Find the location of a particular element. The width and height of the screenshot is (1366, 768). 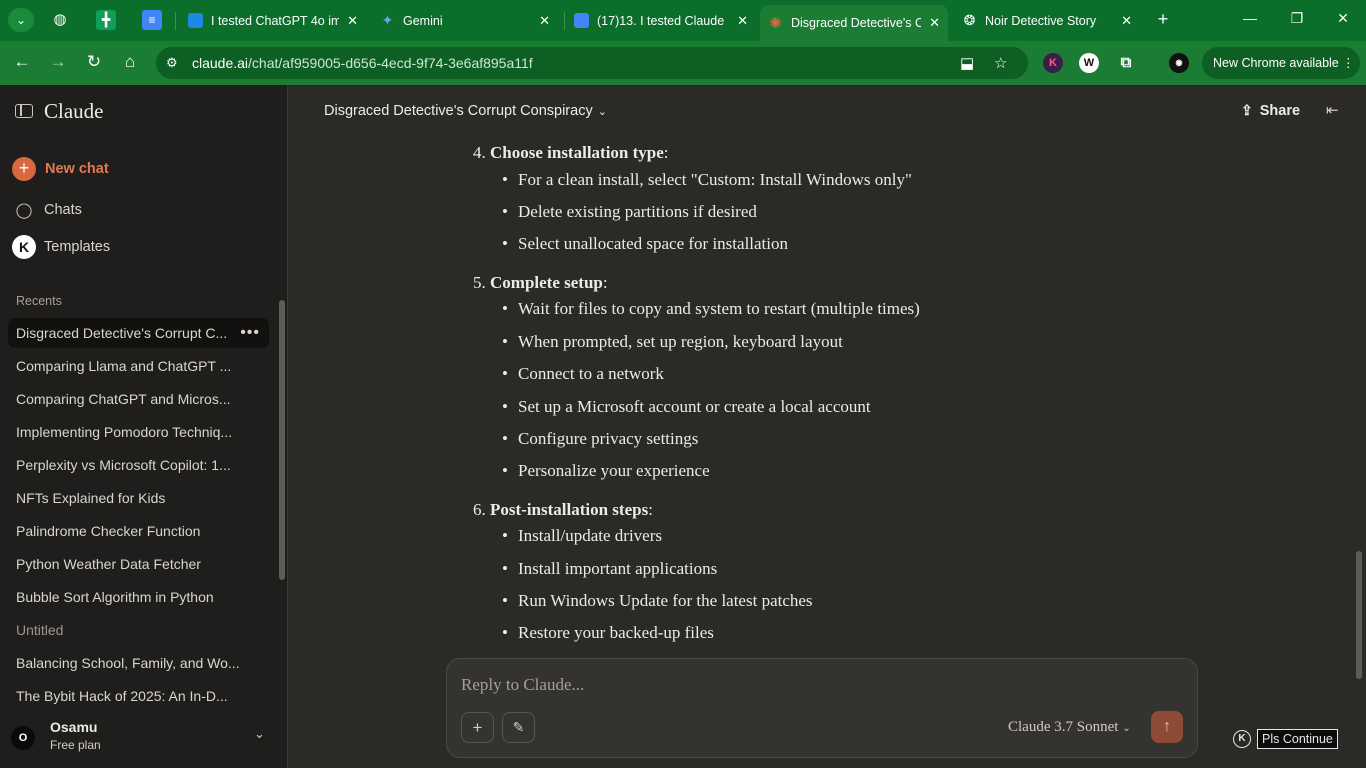

user-menu: O Osamu Free plan ⌄ is located at coordinates (143, 739).